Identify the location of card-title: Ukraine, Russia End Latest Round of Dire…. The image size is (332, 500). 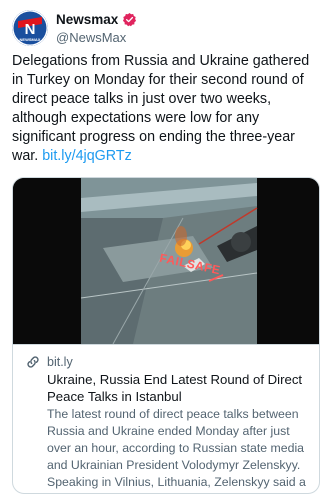
(178, 388).